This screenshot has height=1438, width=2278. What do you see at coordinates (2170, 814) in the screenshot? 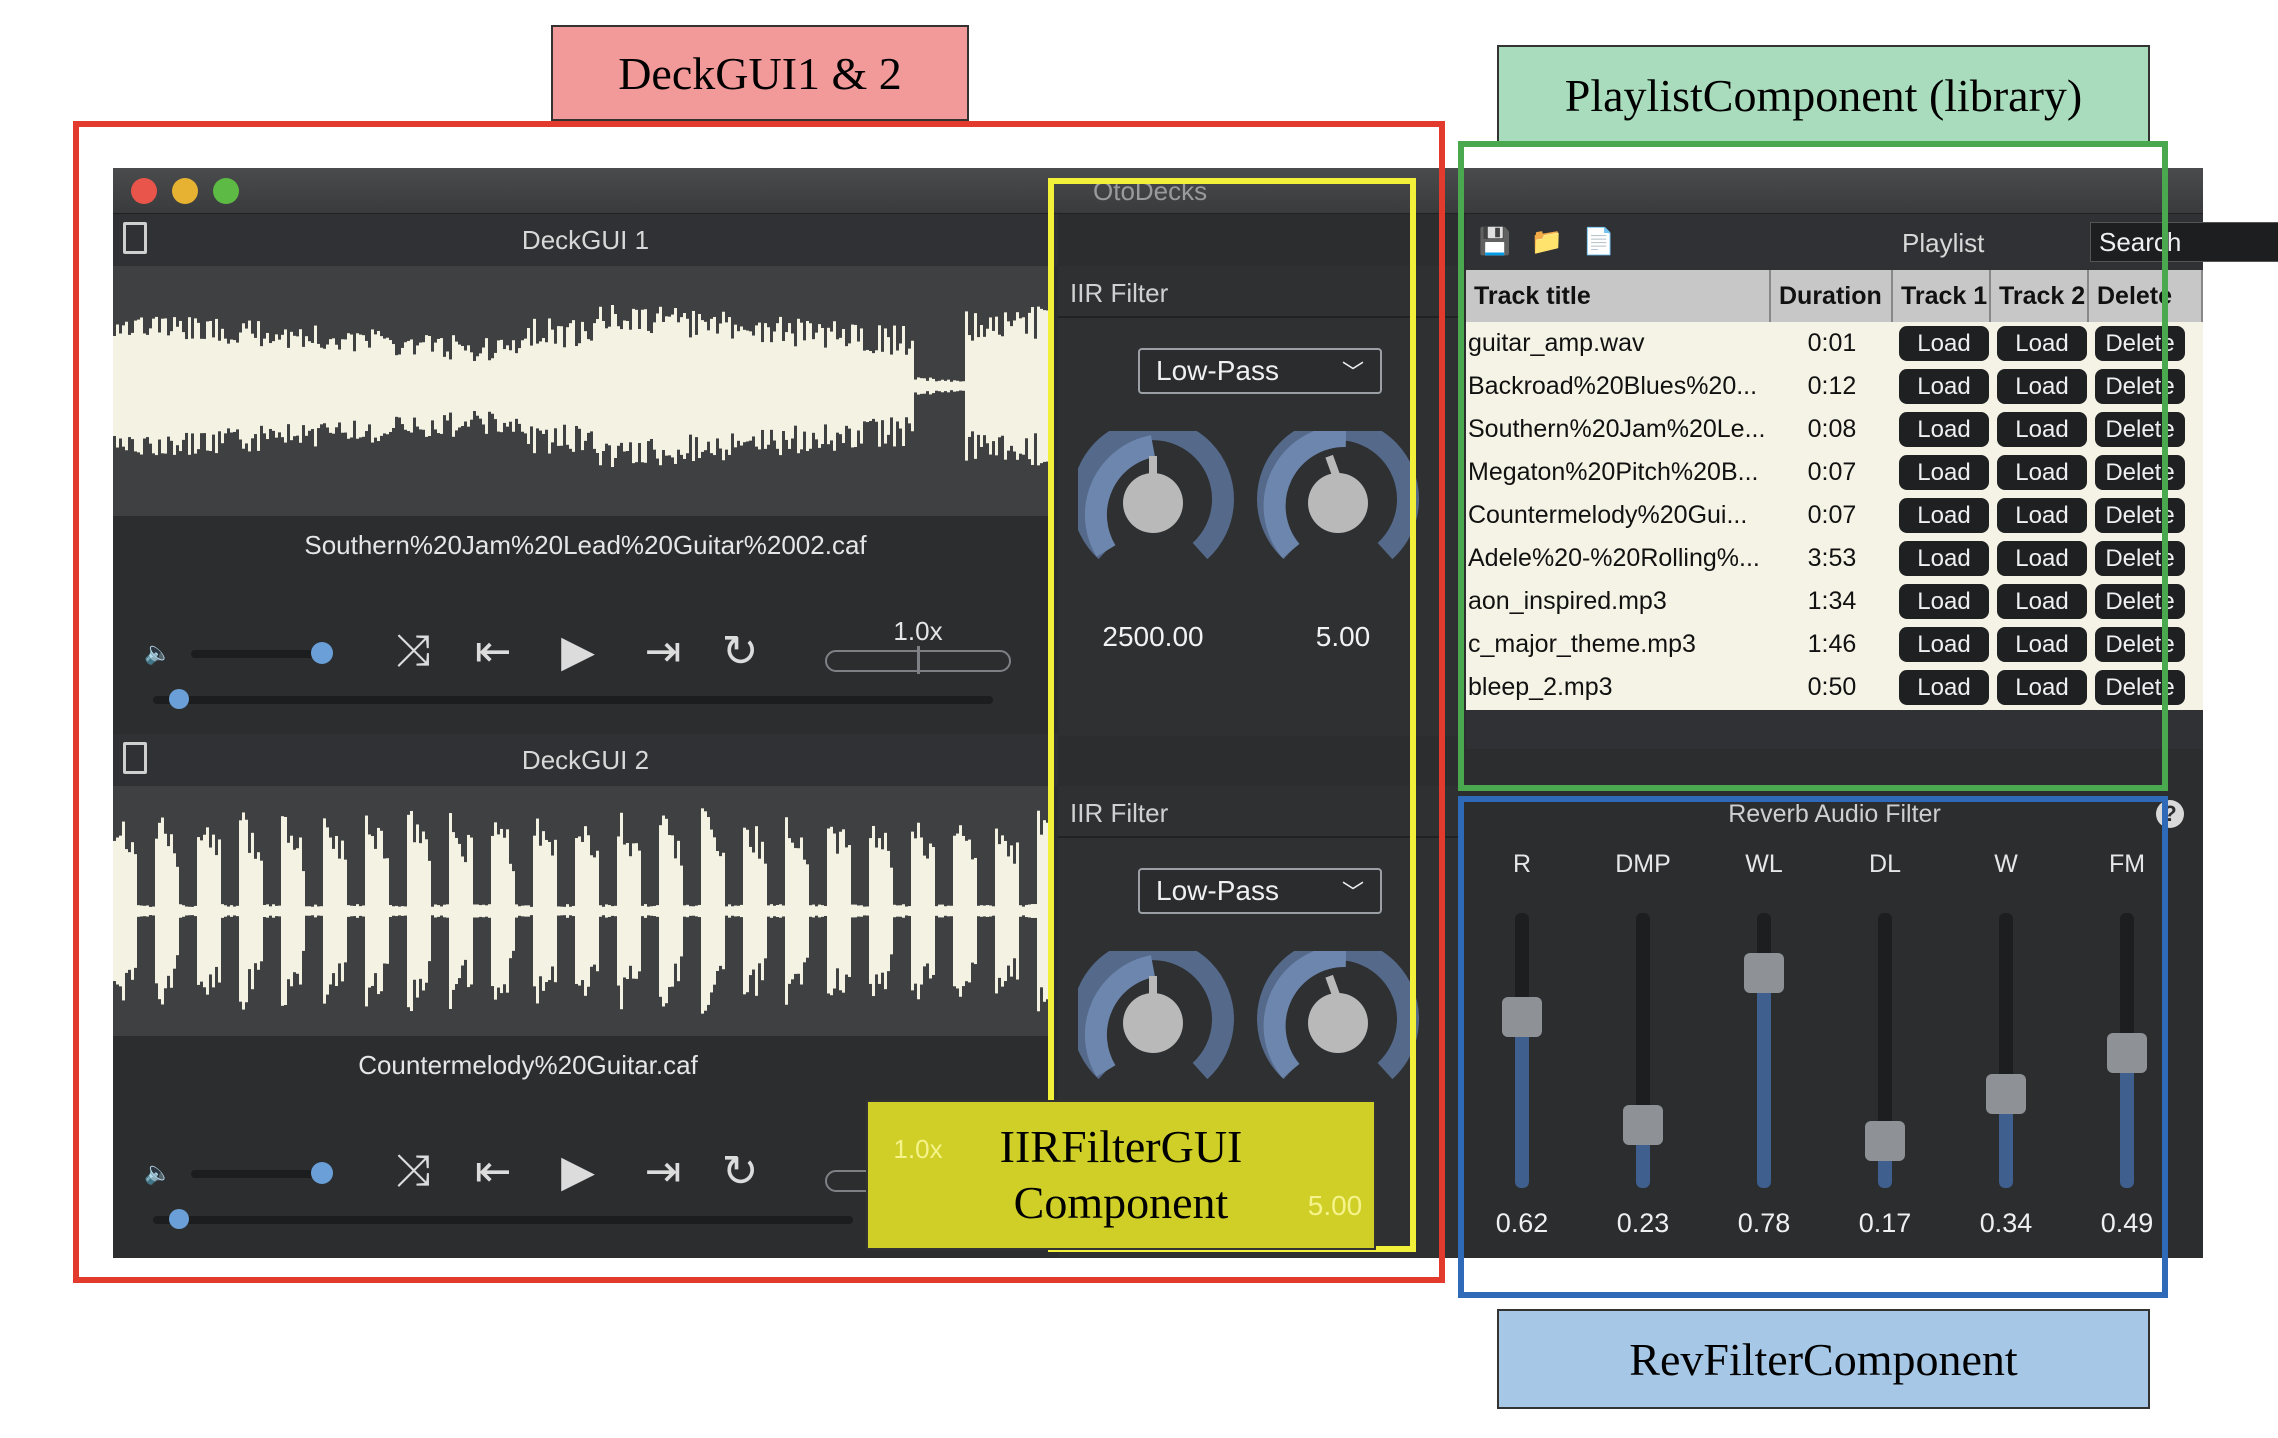
I see `help-icon: ?` at bounding box center [2170, 814].